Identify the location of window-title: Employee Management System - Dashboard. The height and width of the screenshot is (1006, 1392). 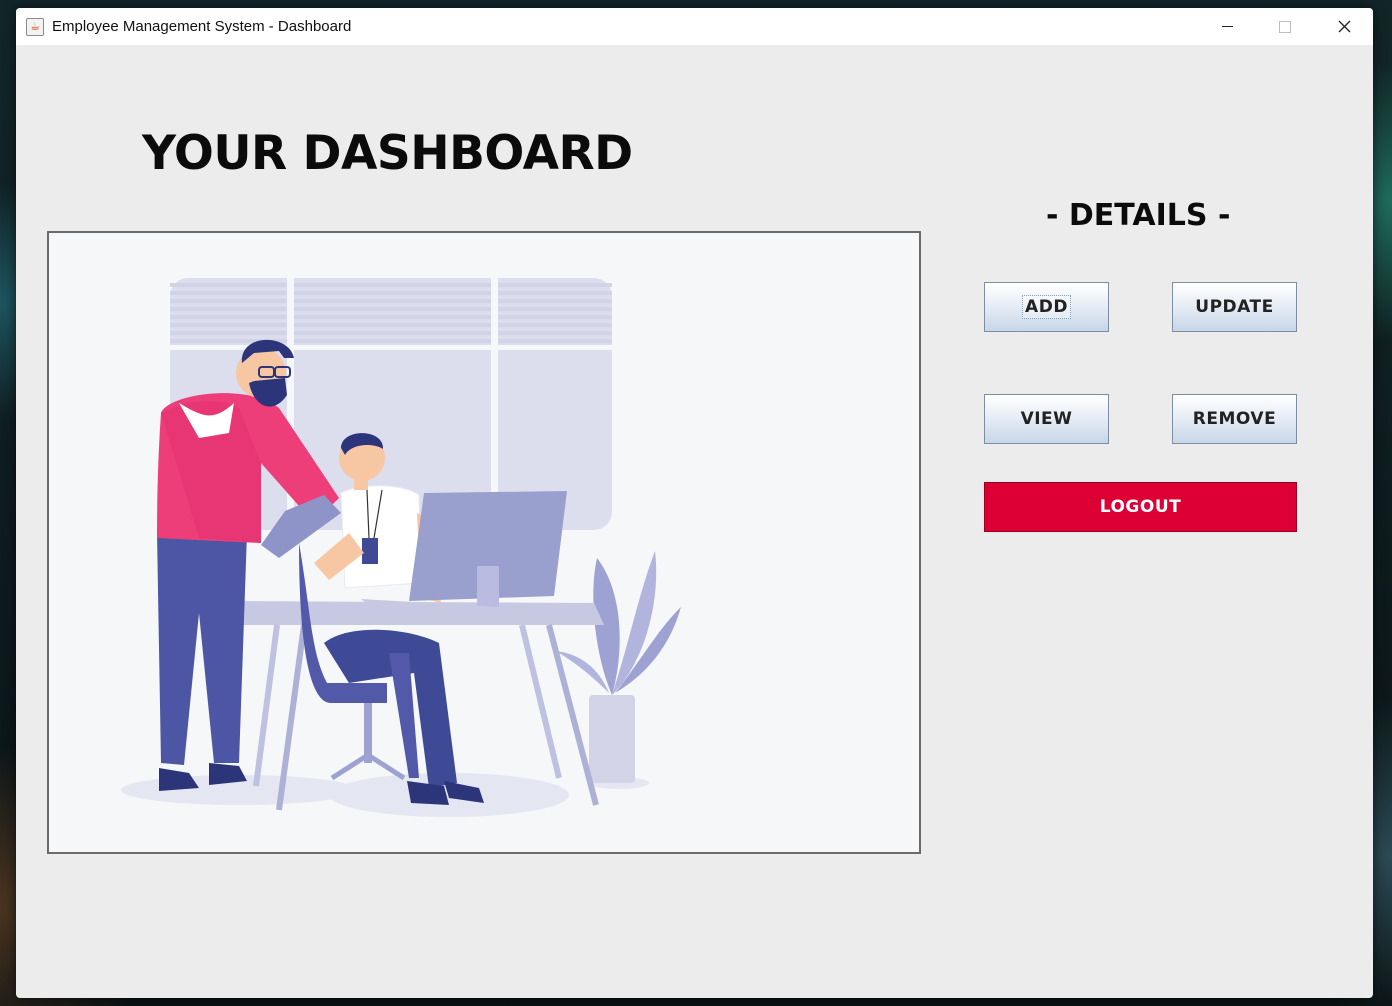
(202, 26).